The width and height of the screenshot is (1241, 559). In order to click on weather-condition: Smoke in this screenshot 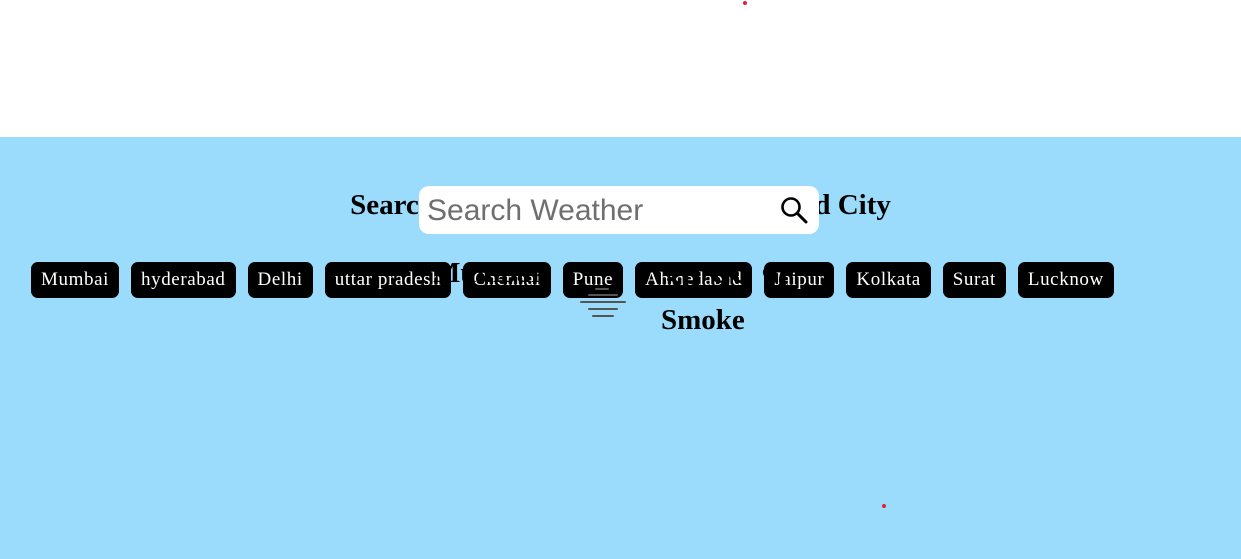, I will do `click(703, 320)`.